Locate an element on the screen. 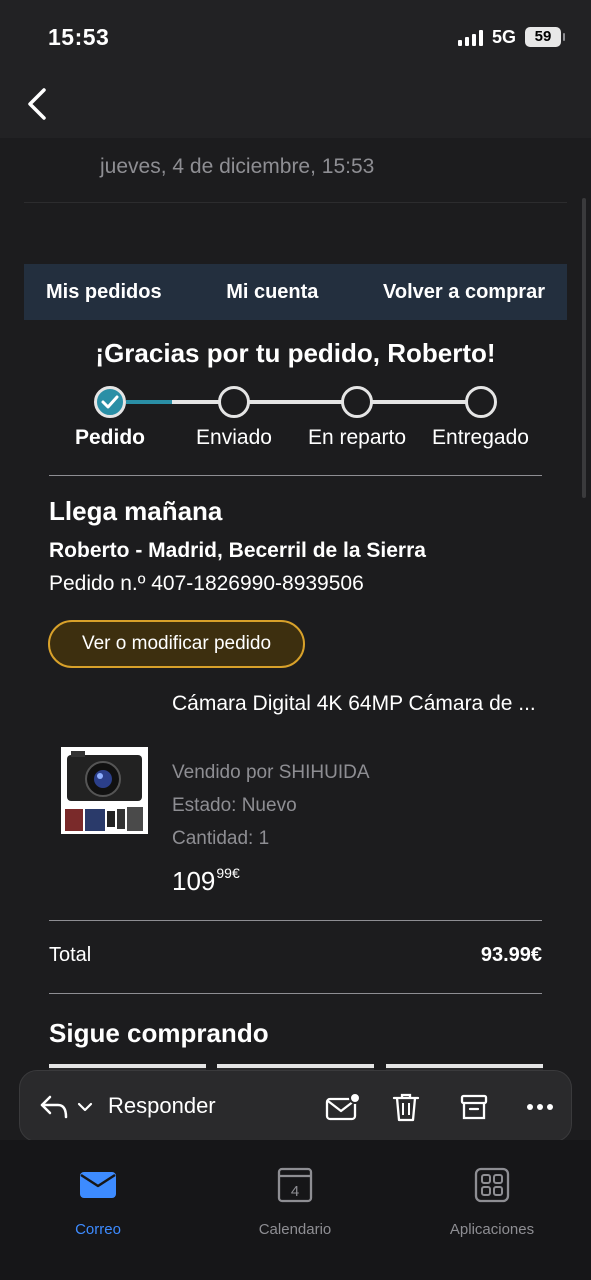 The image size is (591, 1280). nav-link-volver-a-comprar: Volver a comprar is located at coordinates (464, 292).